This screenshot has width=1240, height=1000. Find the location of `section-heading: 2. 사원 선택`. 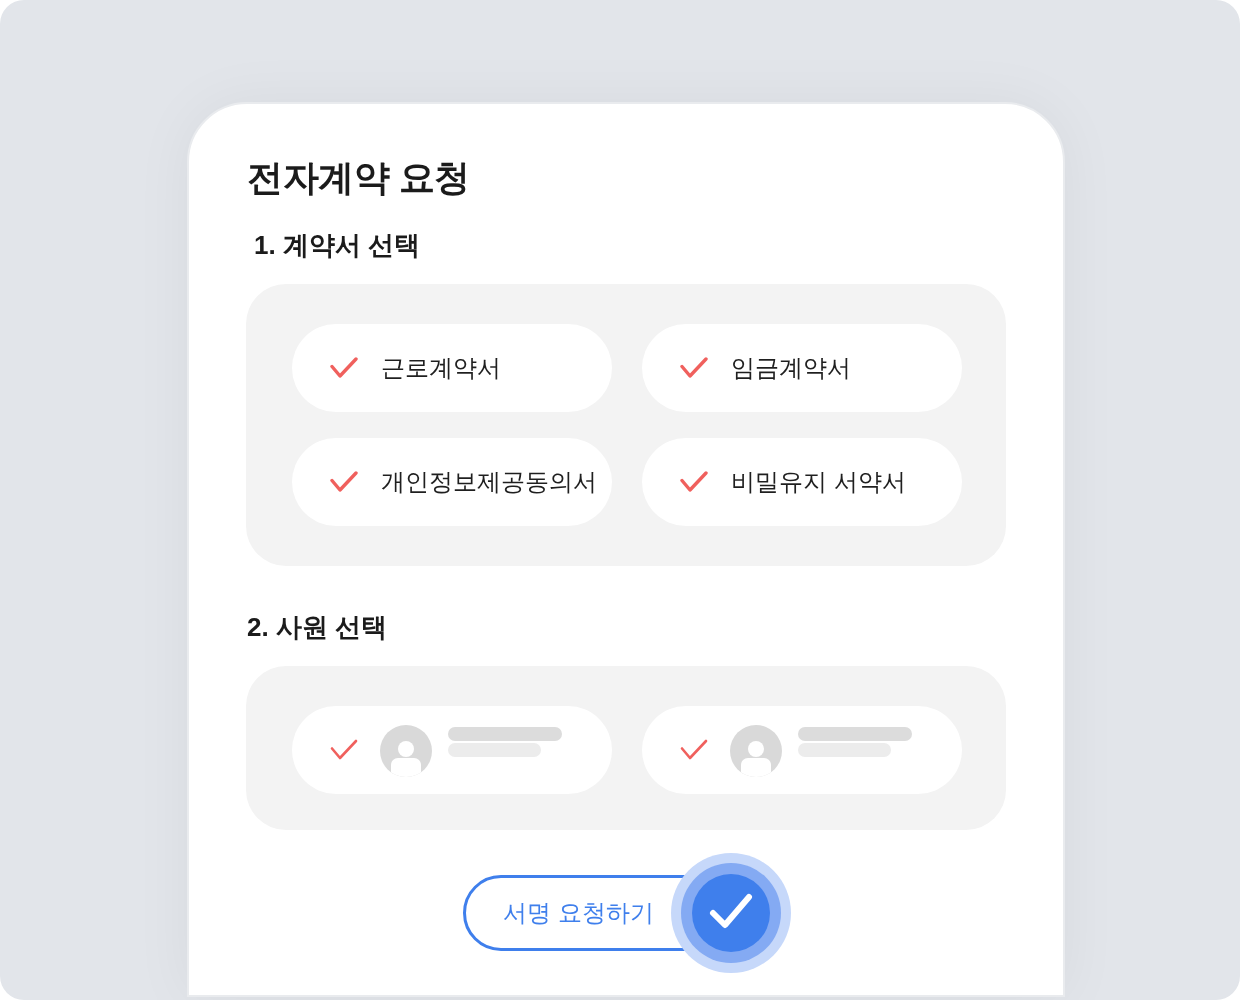

section-heading: 2. 사원 선택 is located at coordinates (317, 627).